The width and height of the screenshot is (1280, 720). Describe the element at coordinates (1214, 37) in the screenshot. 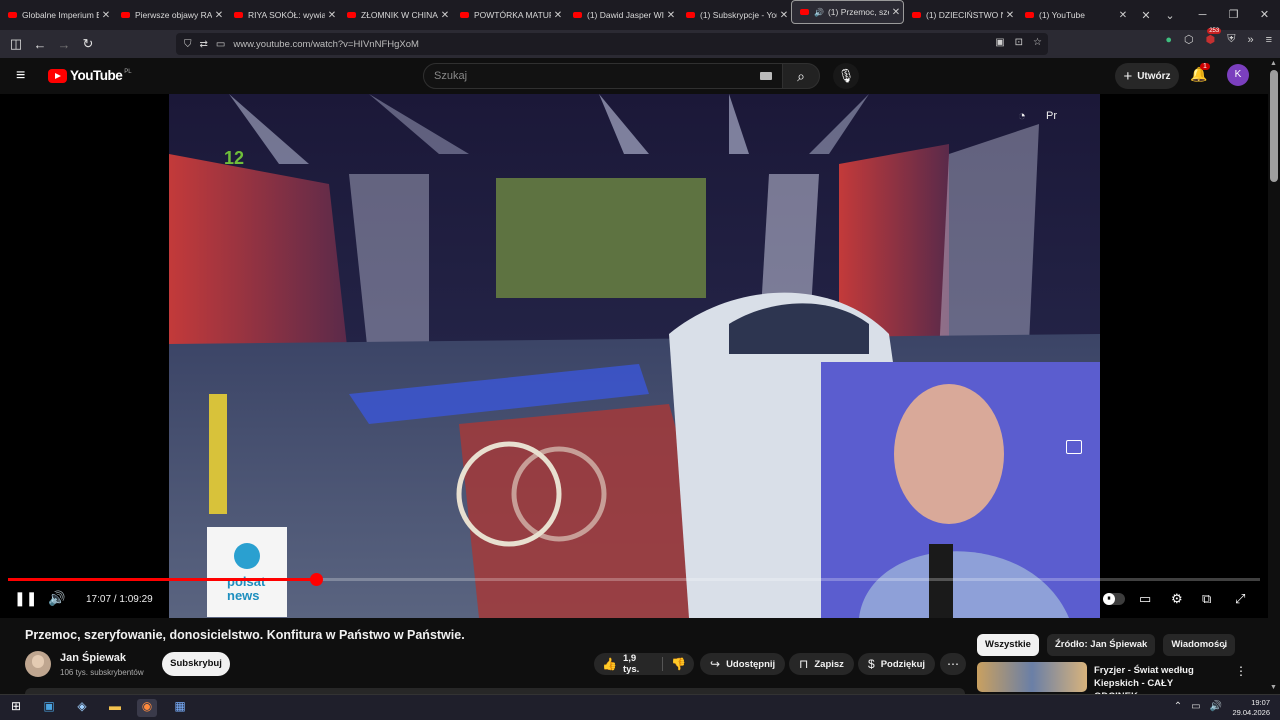

I see `ublock-icon: ⬢ 253` at that location.